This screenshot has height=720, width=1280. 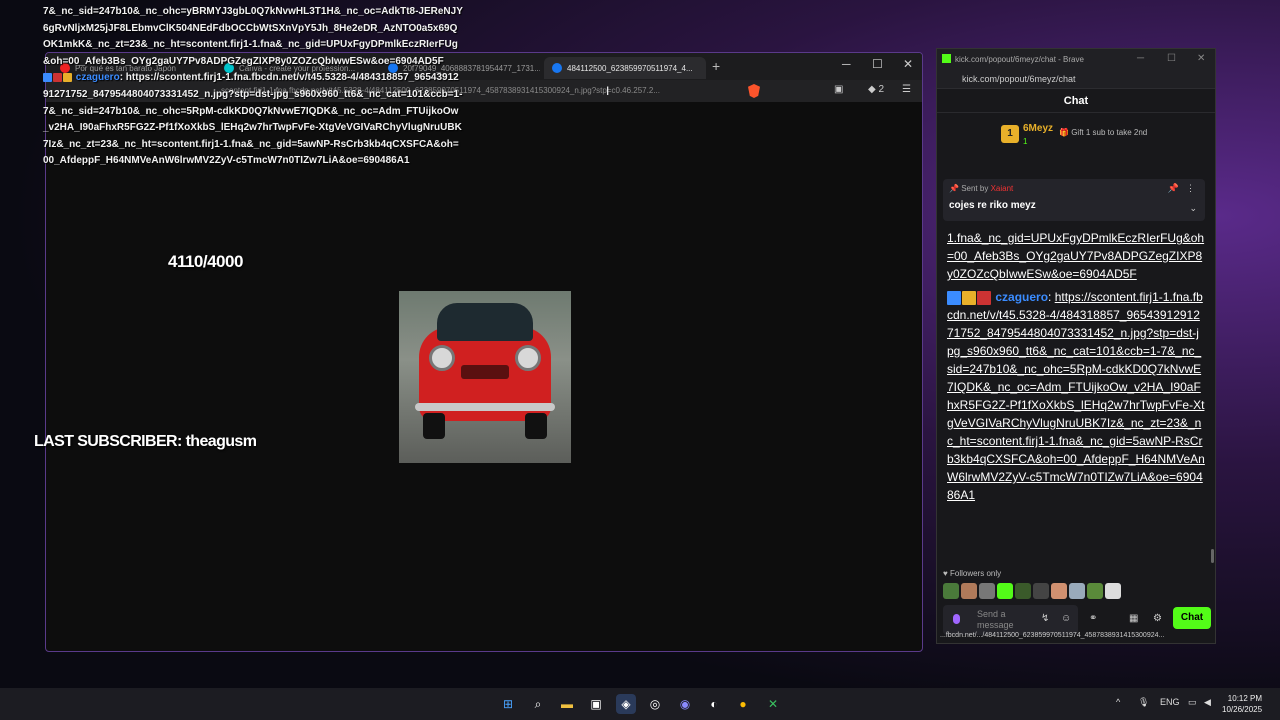 I want to click on kick-address-bar: kick.com/popout/6meyz/chat, so click(x=1076, y=79).